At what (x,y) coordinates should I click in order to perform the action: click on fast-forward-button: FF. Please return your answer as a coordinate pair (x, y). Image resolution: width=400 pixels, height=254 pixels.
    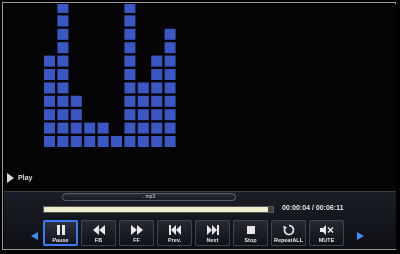
    Looking at the image, I should click on (136, 233).